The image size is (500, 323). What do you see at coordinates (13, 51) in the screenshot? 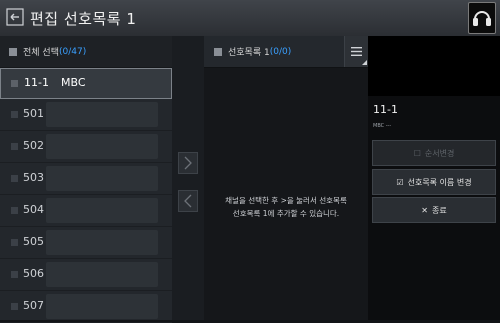
I see `select-all-checkbox` at bounding box center [13, 51].